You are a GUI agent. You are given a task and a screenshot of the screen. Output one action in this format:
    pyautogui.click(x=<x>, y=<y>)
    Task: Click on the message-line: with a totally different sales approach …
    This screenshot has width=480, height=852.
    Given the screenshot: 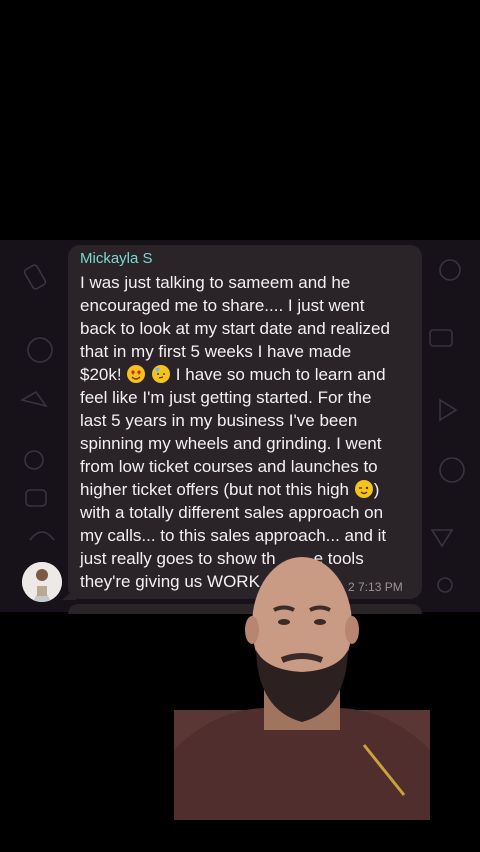 What is the action you would take?
    pyautogui.click(x=232, y=512)
    